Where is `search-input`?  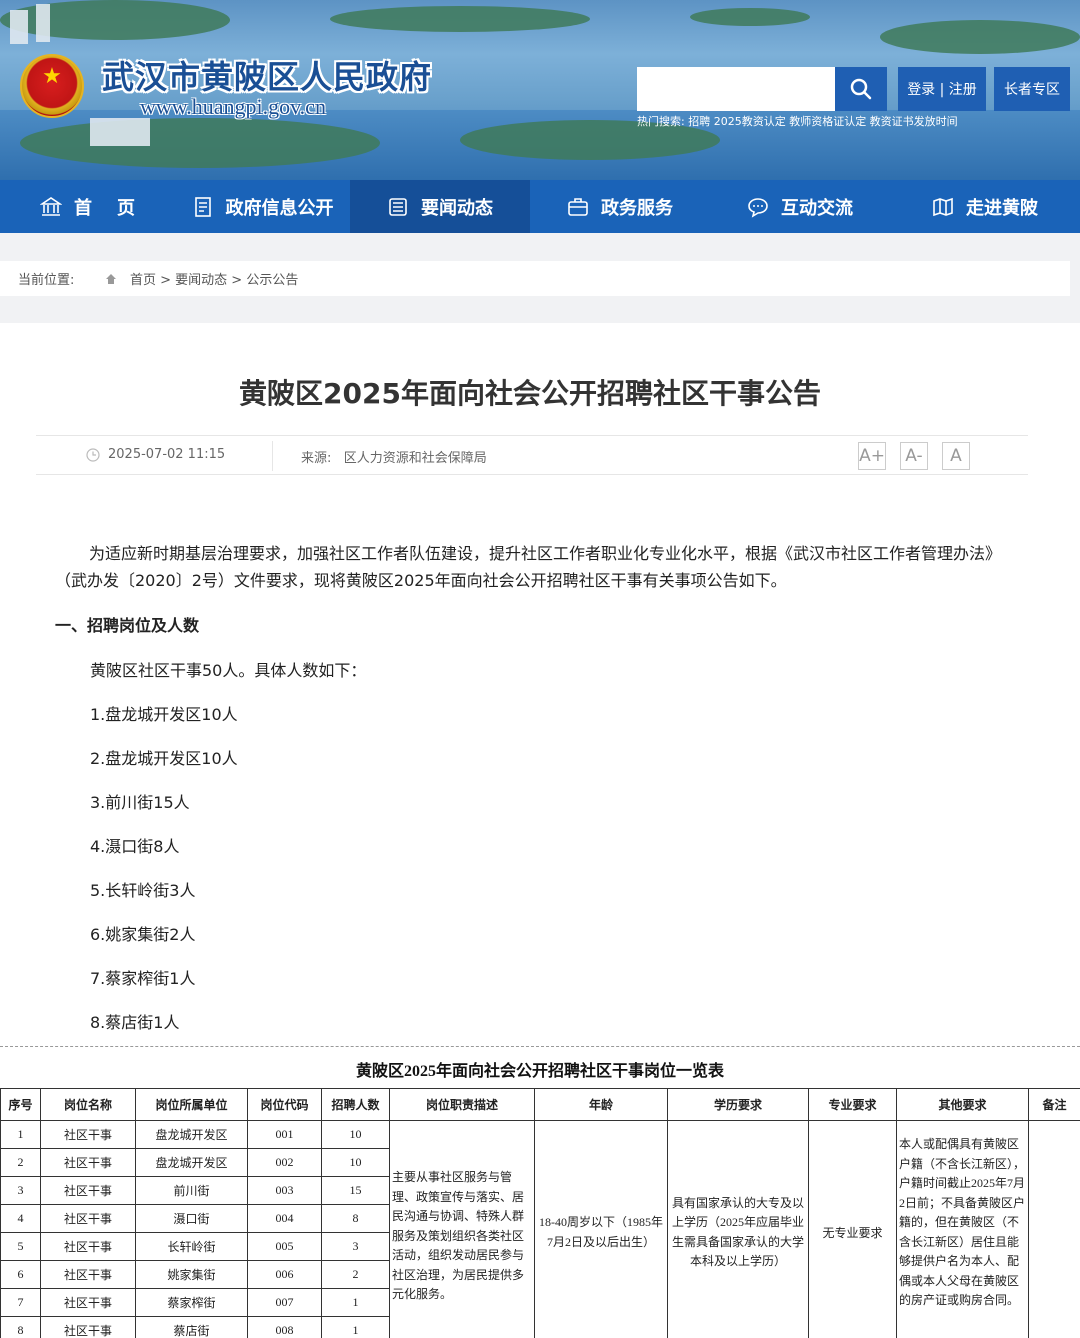 search-input is located at coordinates (736, 89).